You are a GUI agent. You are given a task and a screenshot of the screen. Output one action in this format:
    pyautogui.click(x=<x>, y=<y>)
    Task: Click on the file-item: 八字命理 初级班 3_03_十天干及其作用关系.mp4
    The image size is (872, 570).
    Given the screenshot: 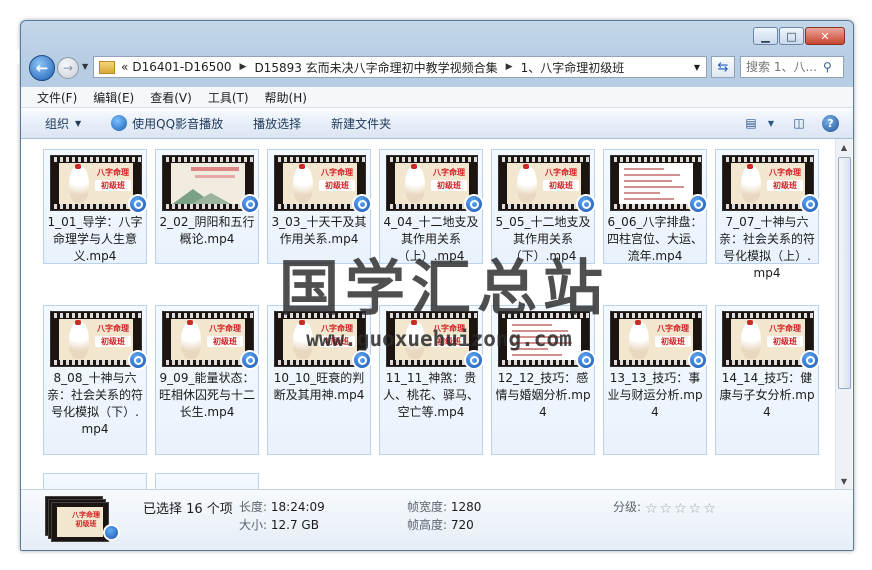 What is the action you would take?
    pyautogui.click(x=319, y=206)
    